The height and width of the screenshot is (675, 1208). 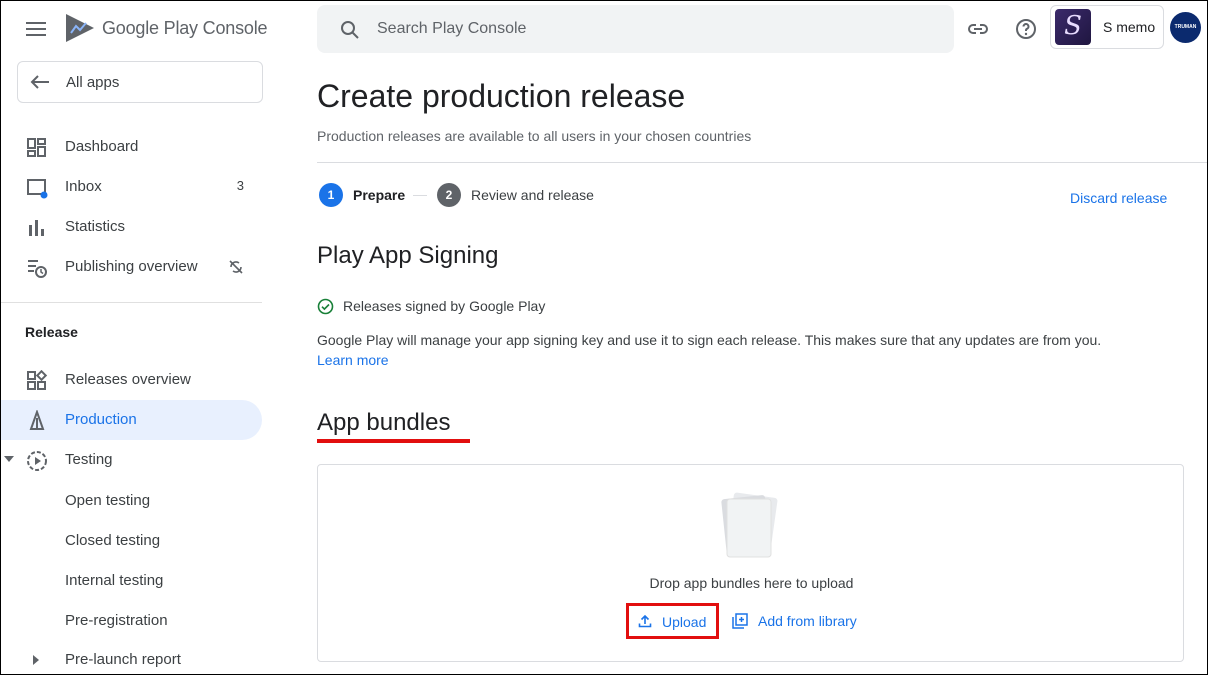 What do you see at coordinates (140, 82) in the screenshot?
I see `all-apps-button: All apps` at bounding box center [140, 82].